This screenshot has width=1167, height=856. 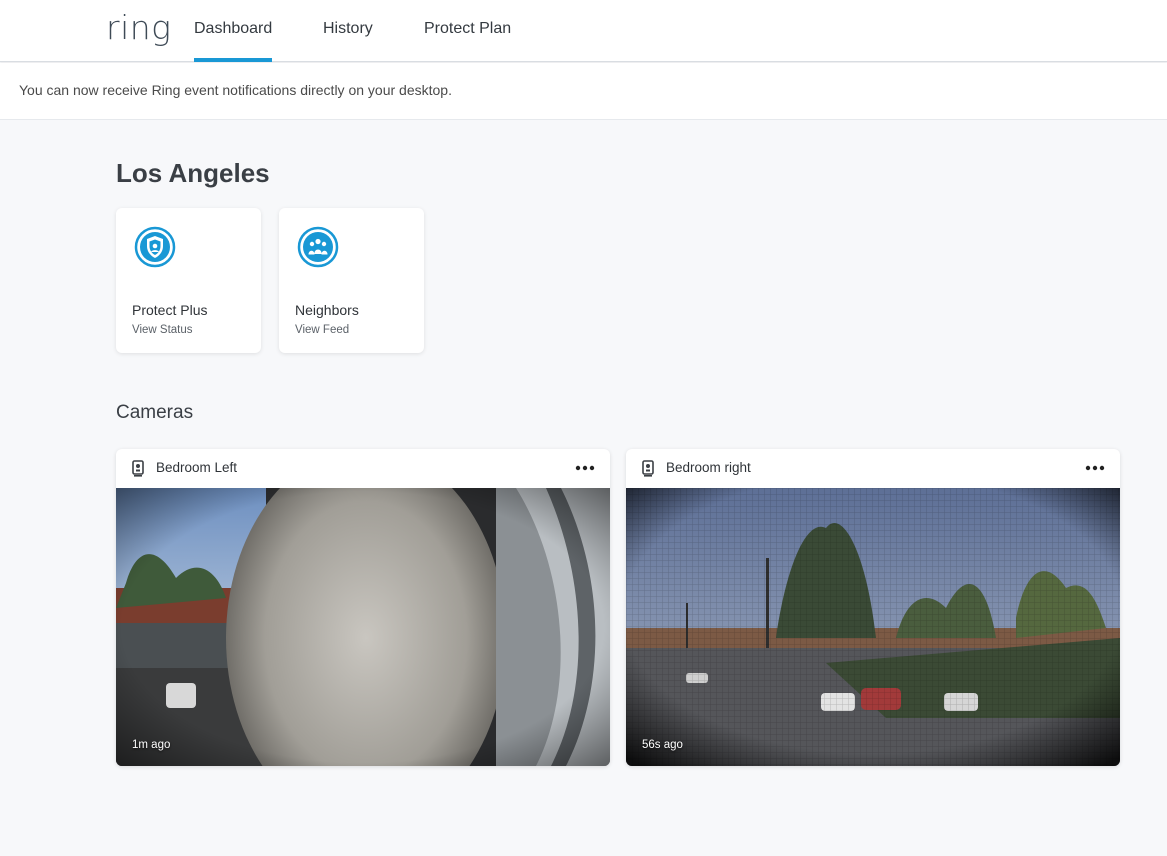 What do you see at coordinates (583, 31) in the screenshot?
I see `top-nav: ring Dashboard History Protect Plan` at bounding box center [583, 31].